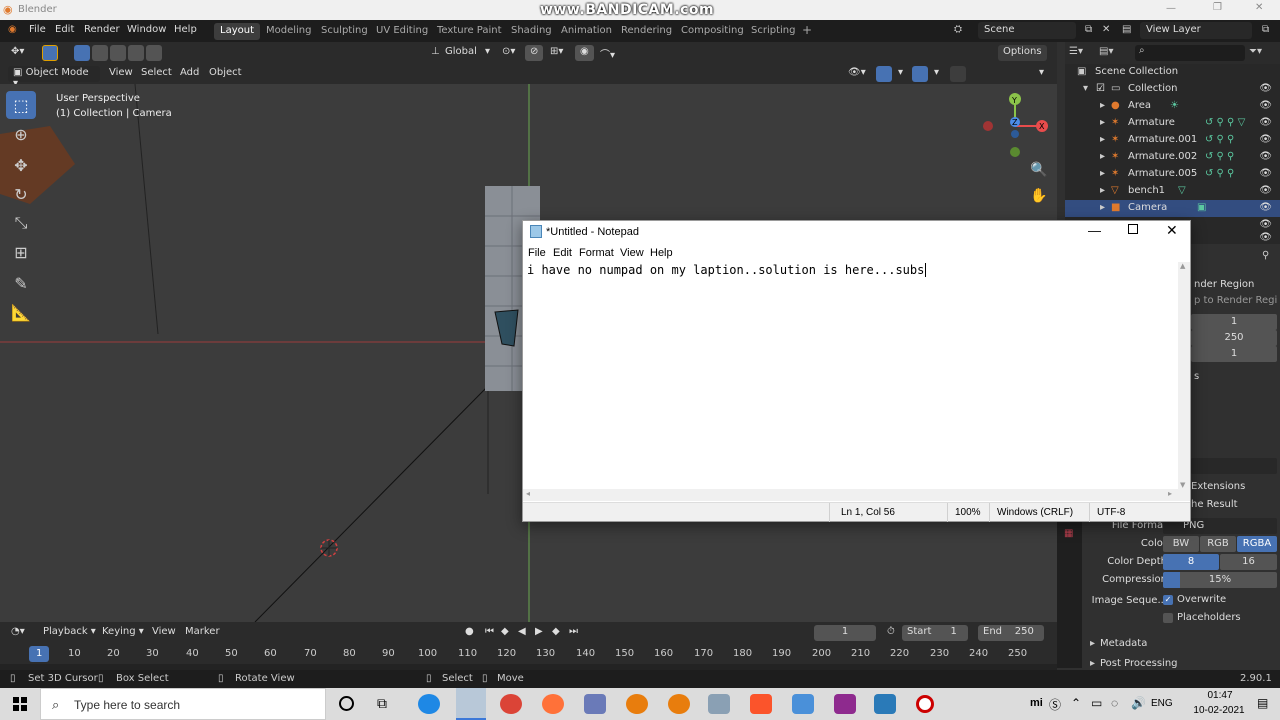  I want to click on menu-select: Select, so click(156, 74).